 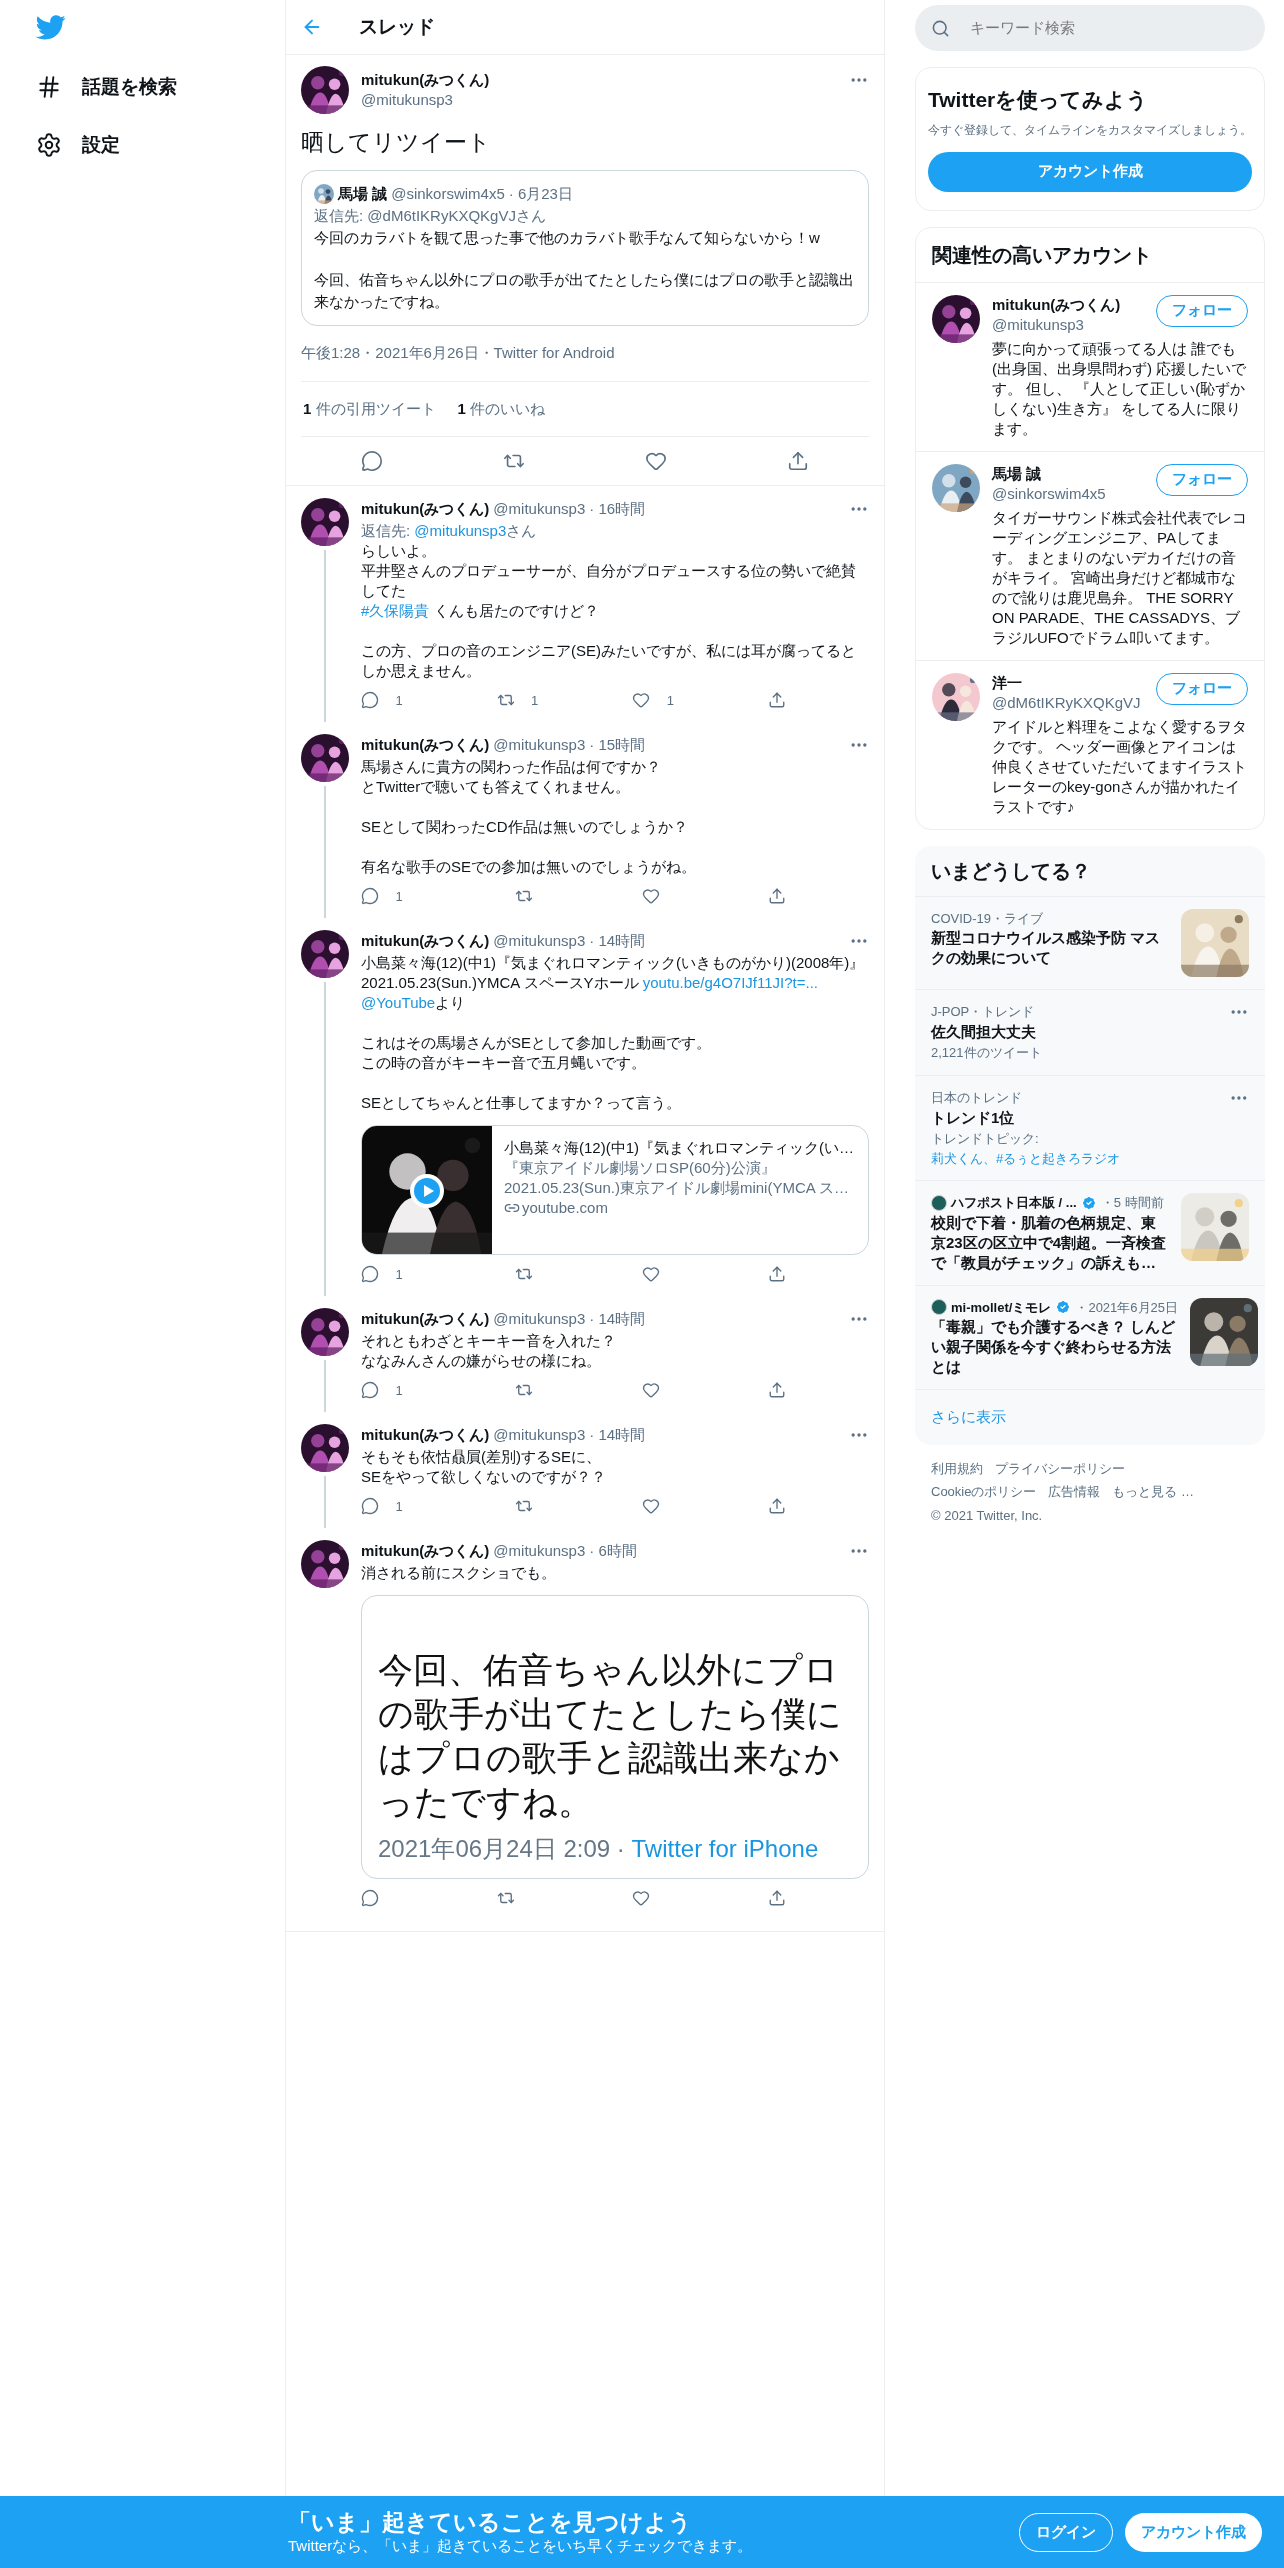 What do you see at coordinates (940, 28) in the screenshot?
I see `search-icon` at bounding box center [940, 28].